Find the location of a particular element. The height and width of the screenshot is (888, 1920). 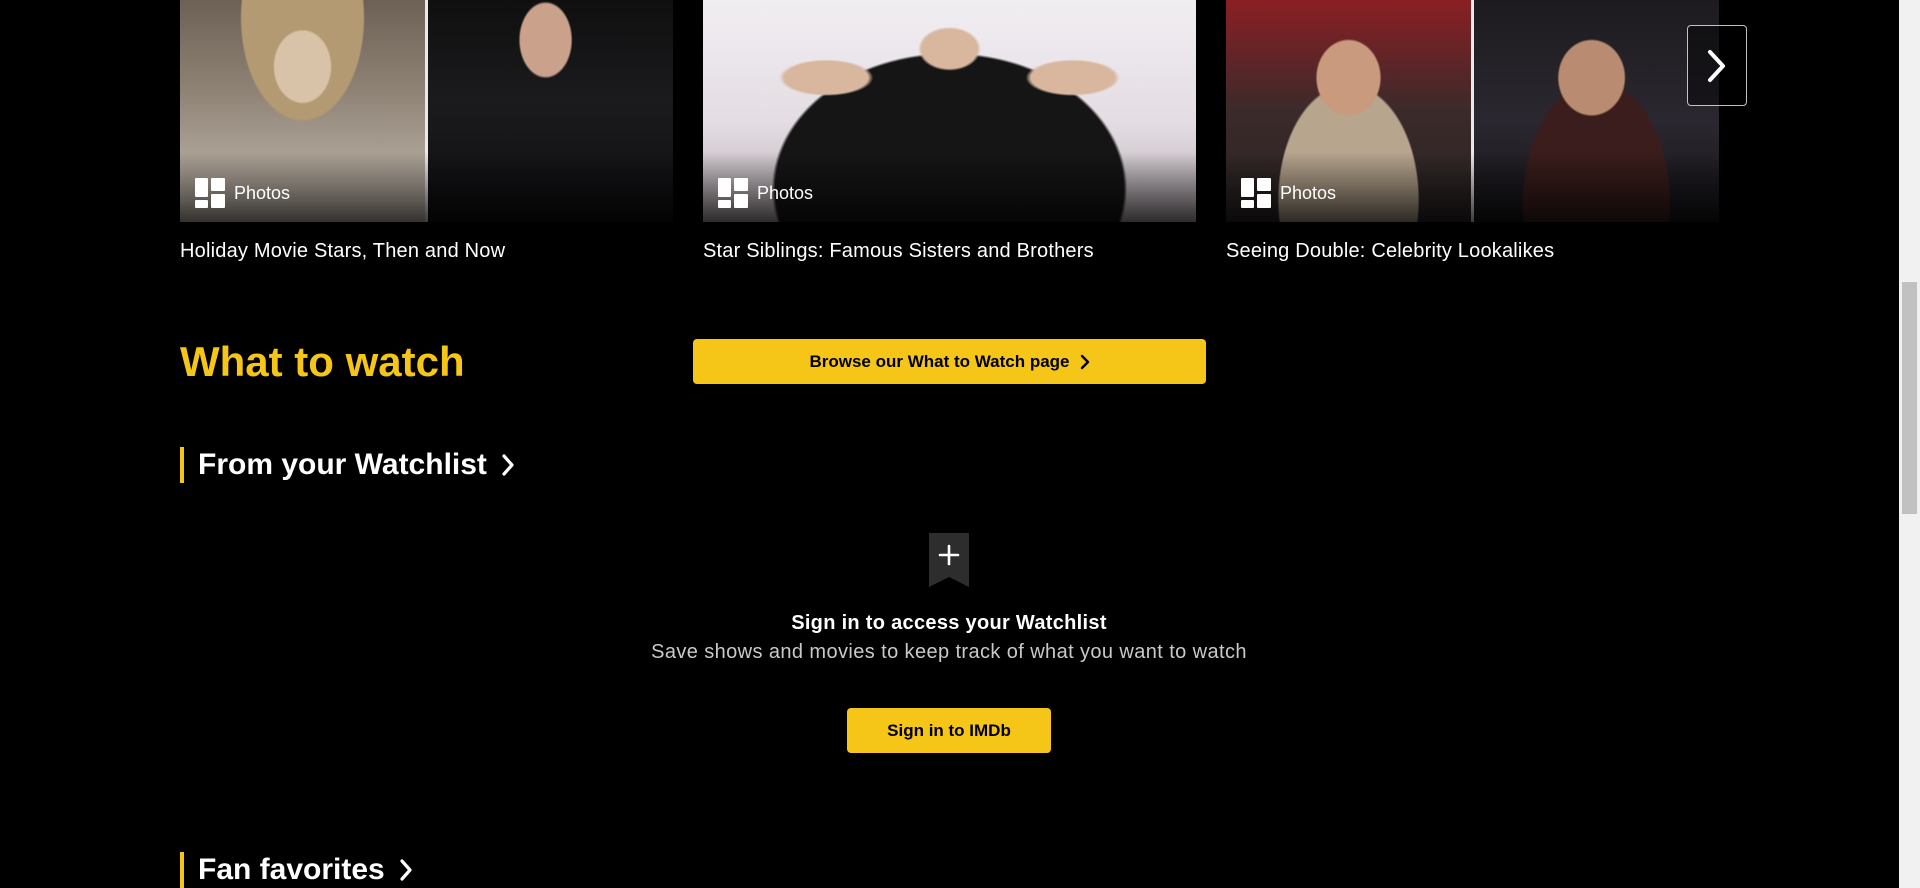

gallery-card-holiday-movie-stars: Photos Holiday Movie Stars, Then and Now is located at coordinates (426, 131).